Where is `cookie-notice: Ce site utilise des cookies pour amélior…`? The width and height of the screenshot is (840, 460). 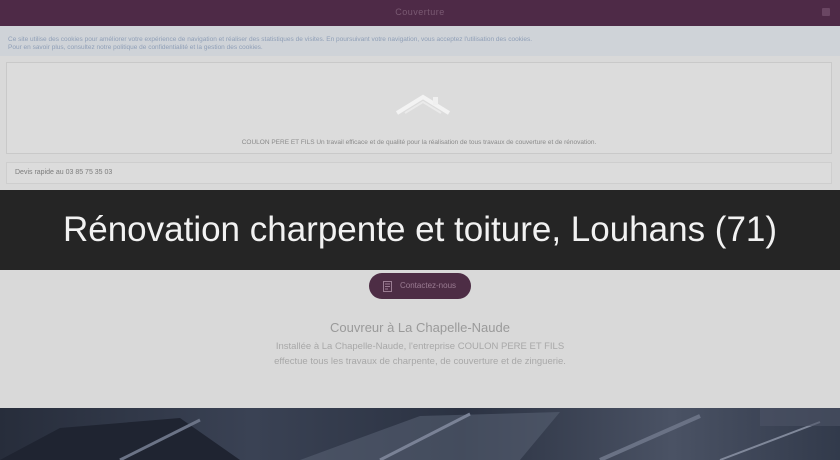 cookie-notice: Ce site utilise des cookies pour amélior… is located at coordinates (420, 41).